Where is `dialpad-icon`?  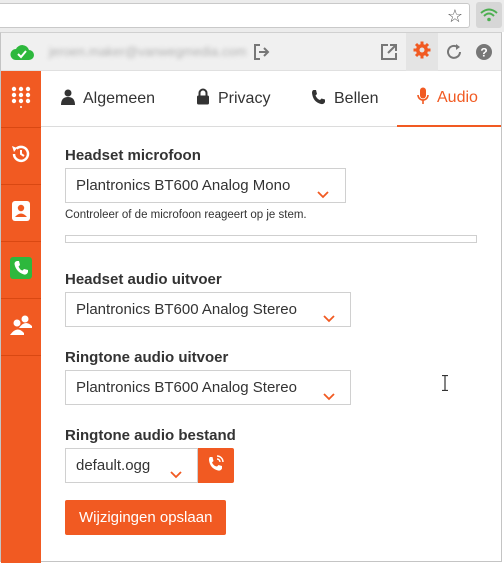
dialpad-icon is located at coordinates (21, 99).